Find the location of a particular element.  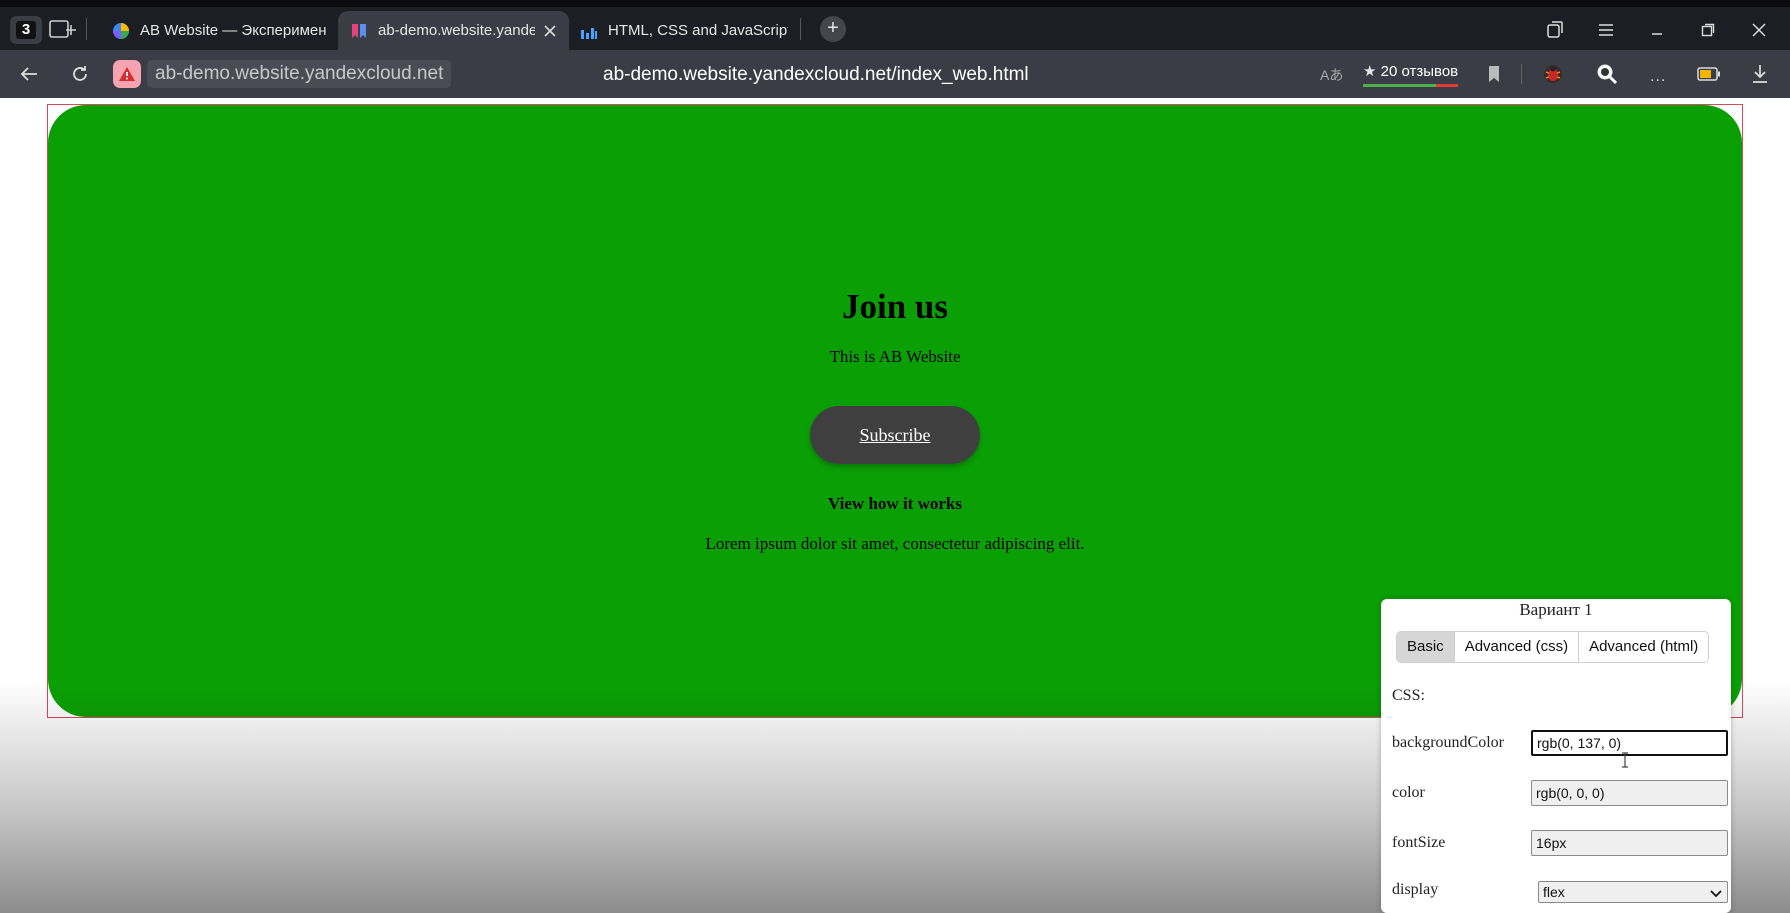

minimize-window-icon is located at coordinates (1657, 30).